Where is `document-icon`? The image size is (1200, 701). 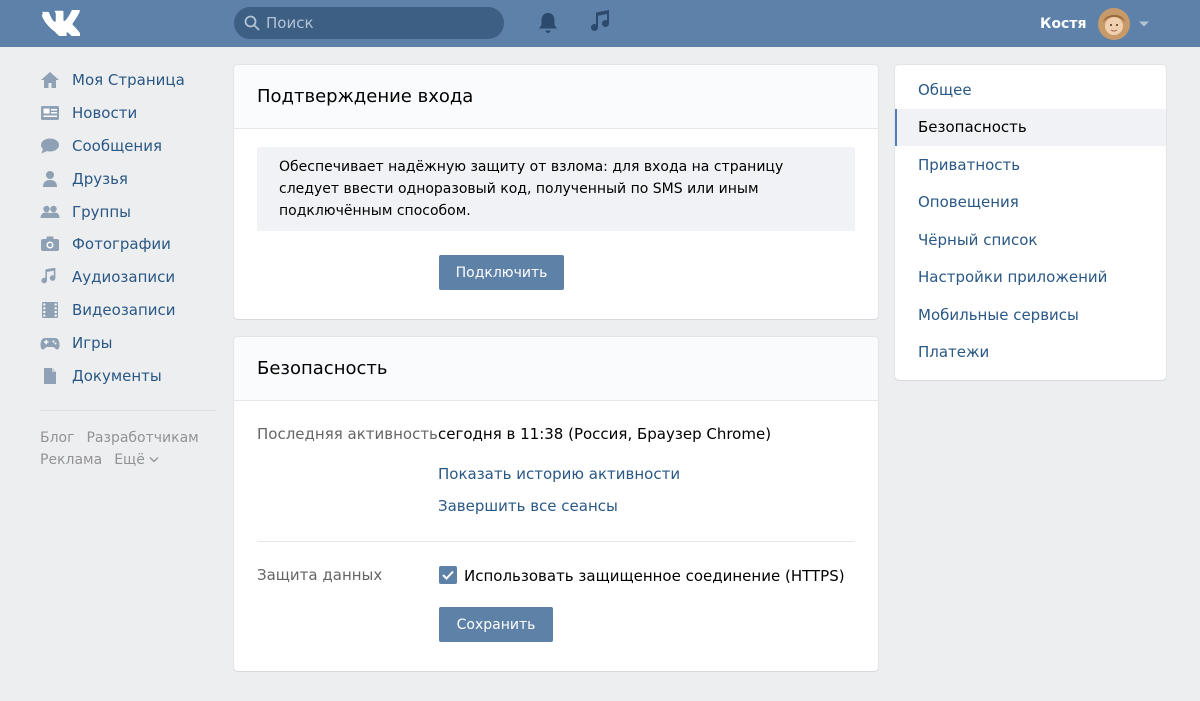
document-icon is located at coordinates (50, 376).